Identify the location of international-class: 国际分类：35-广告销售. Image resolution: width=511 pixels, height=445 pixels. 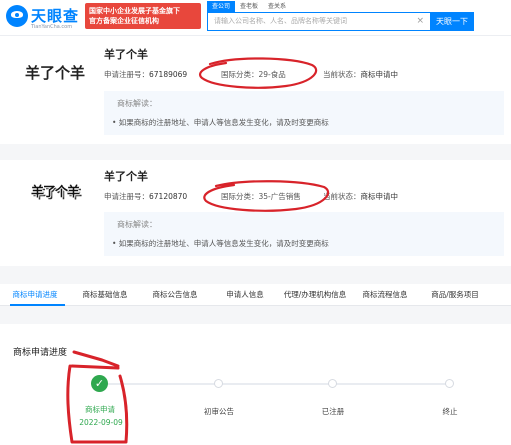
(261, 196).